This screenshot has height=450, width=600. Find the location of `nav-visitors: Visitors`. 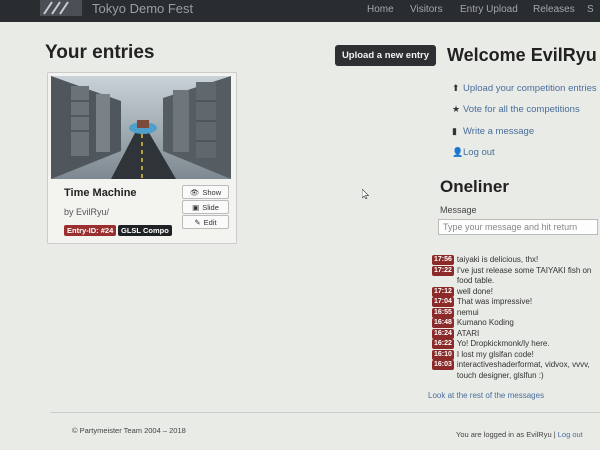

nav-visitors: Visitors is located at coordinates (426, 9).